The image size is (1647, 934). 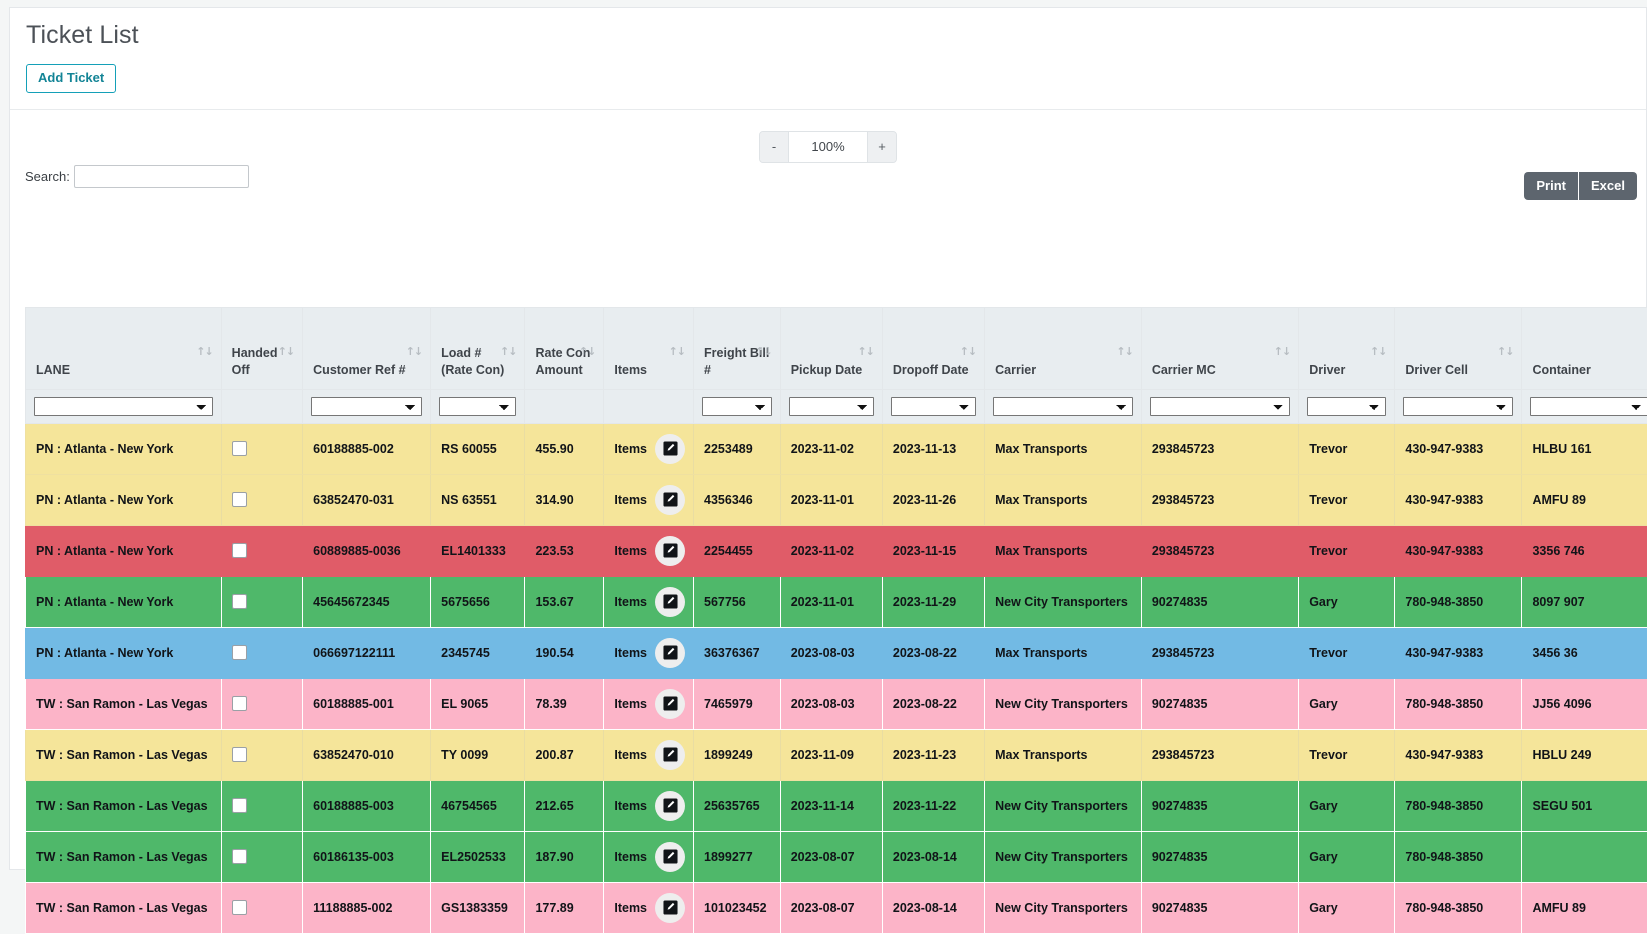 I want to click on filter-cell-customer_ref, so click(x=367, y=406).